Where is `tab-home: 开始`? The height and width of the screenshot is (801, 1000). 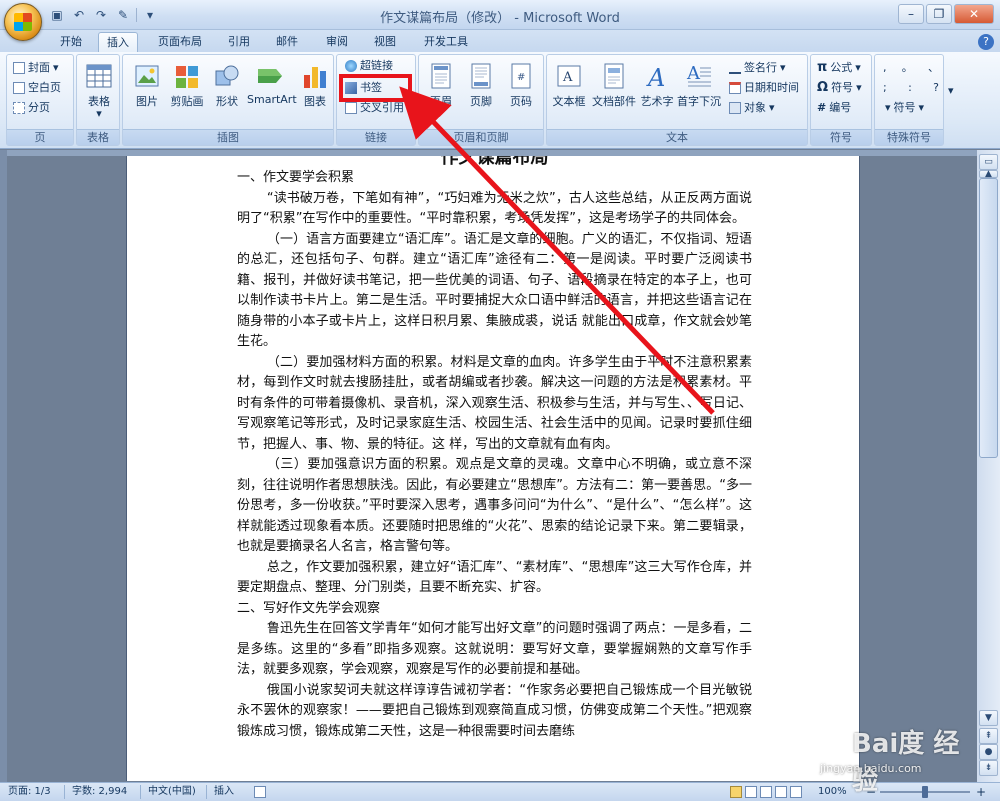 tab-home: 开始 is located at coordinates (71, 42).